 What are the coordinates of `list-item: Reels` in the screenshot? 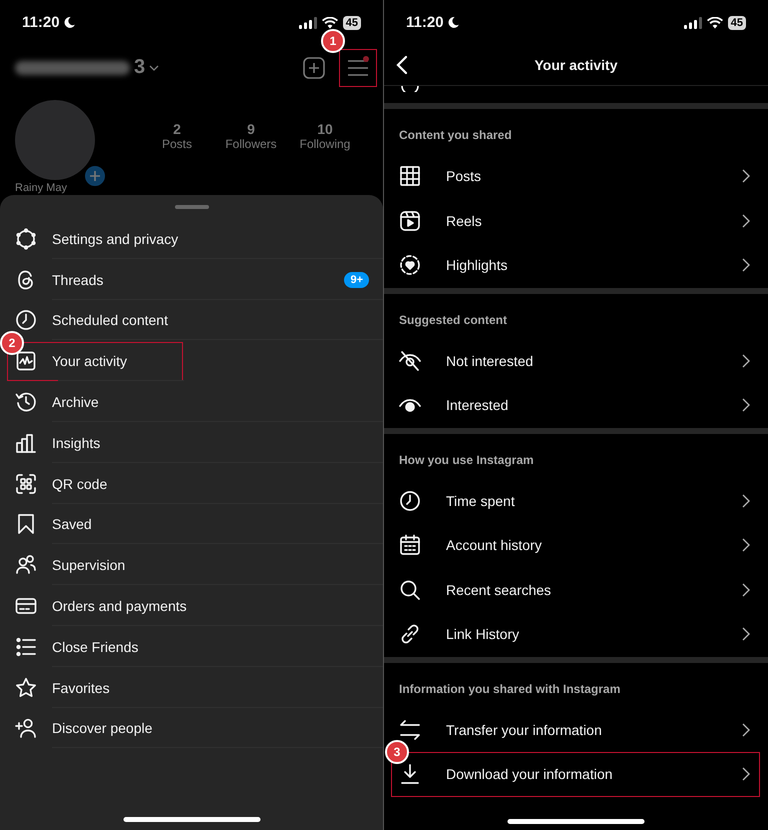 It's located at (576, 220).